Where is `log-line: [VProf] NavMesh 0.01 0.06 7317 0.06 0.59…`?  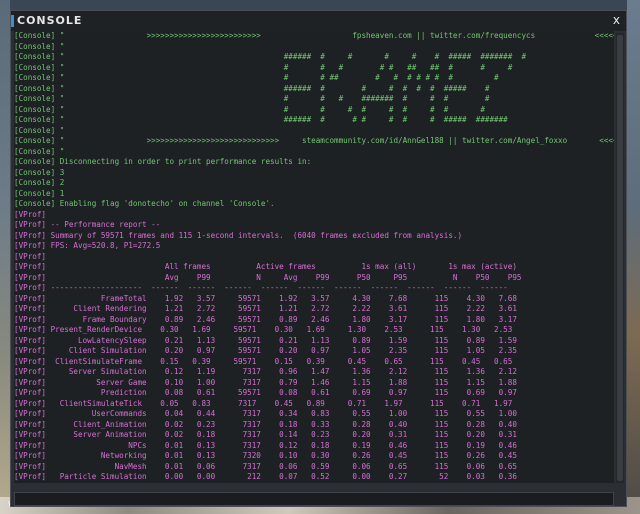 log-line: [VProf] NavMesh 0.01 0.06 7317 0.06 0.59… is located at coordinates (265, 466).